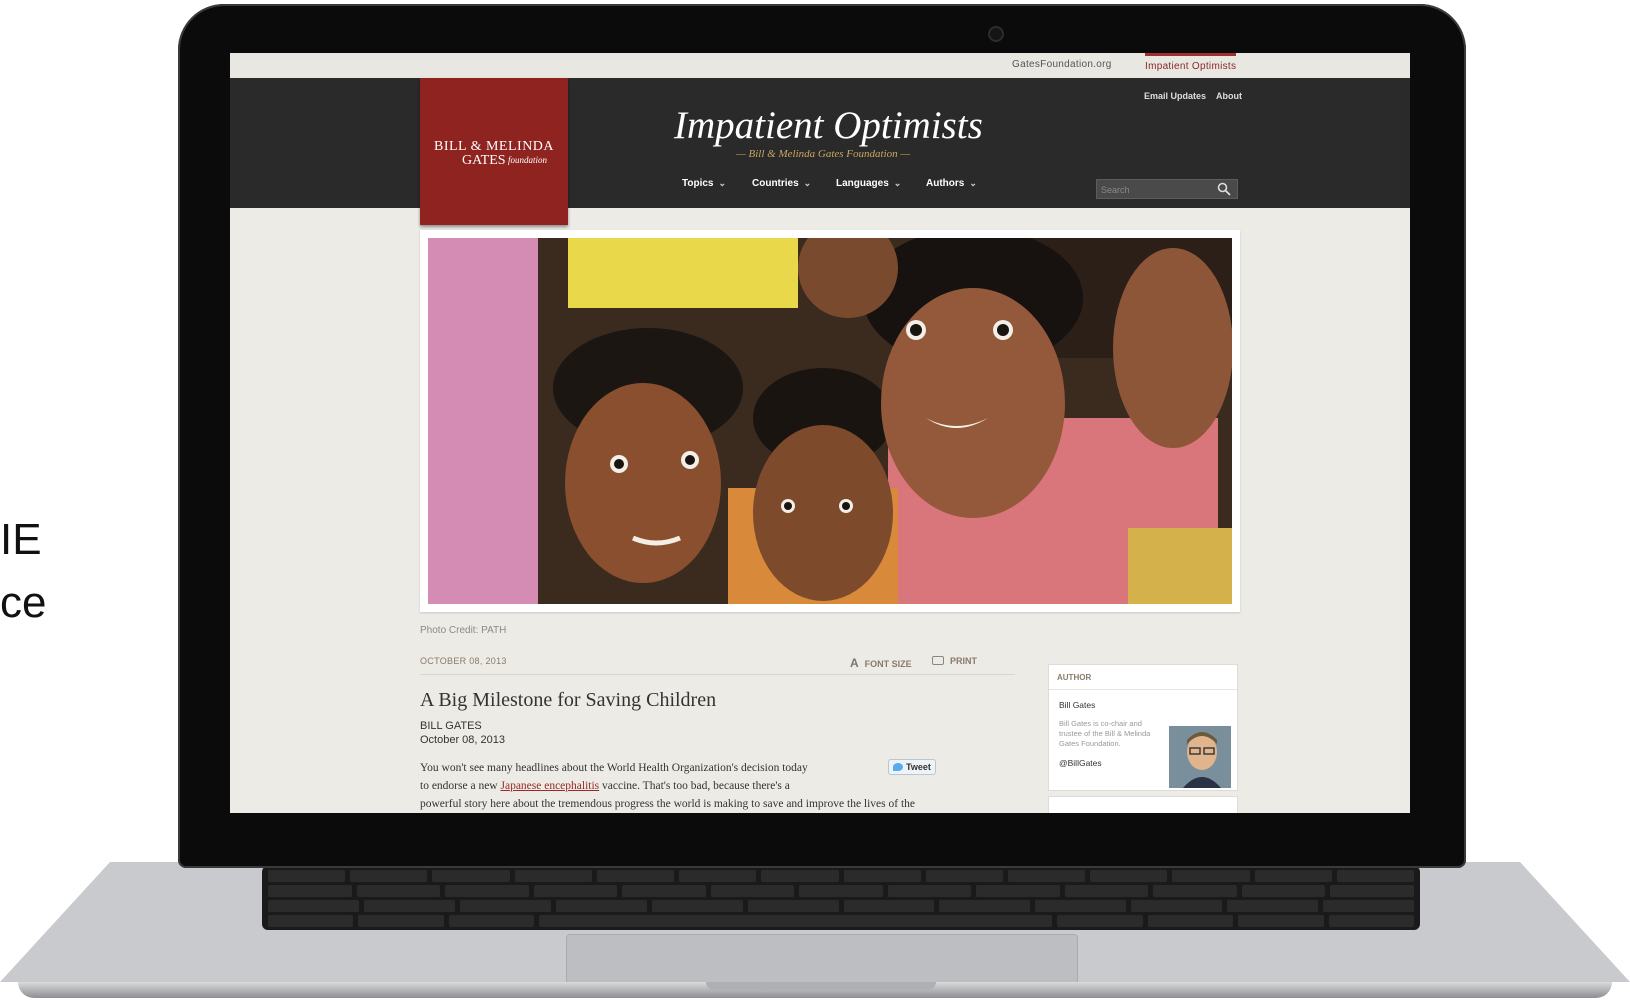 This screenshot has width=1630, height=1002. What do you see at coordinates (1224, 189) in the screenshot?
I see `search-icon` at bounding box center [1224, 189].